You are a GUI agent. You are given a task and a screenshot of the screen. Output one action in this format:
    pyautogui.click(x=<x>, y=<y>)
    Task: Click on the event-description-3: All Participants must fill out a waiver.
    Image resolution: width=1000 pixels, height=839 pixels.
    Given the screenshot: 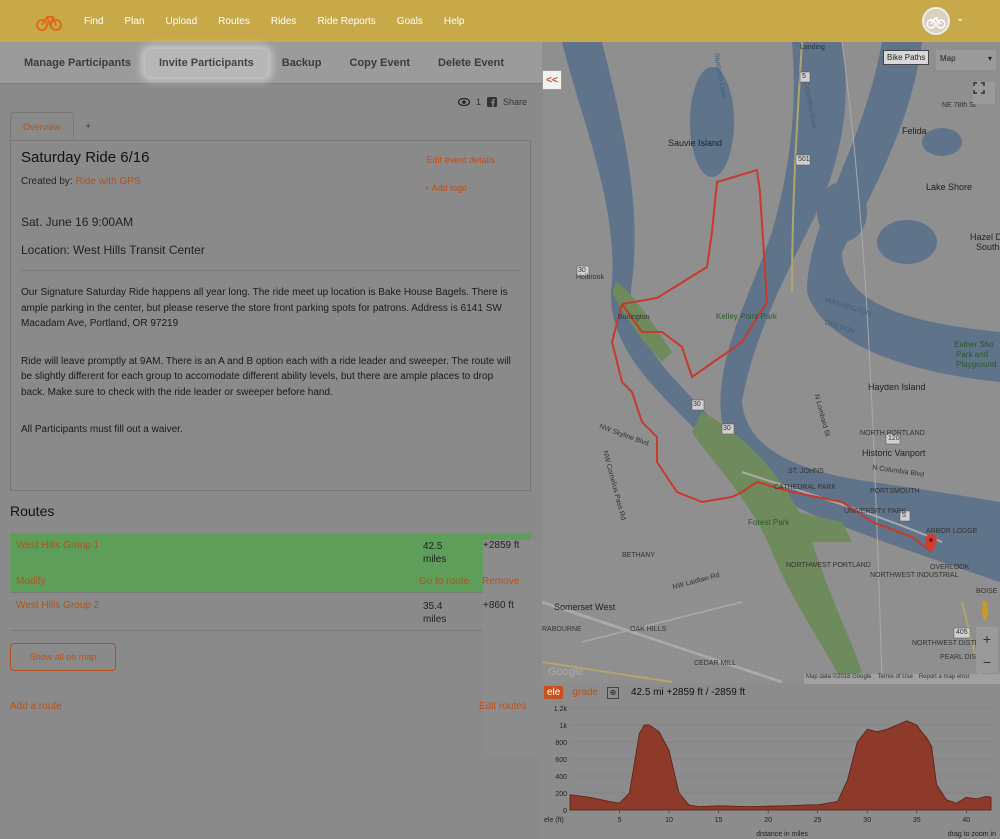 What is the action you would take?
    pyautogui.click(x=102, y=429)
    